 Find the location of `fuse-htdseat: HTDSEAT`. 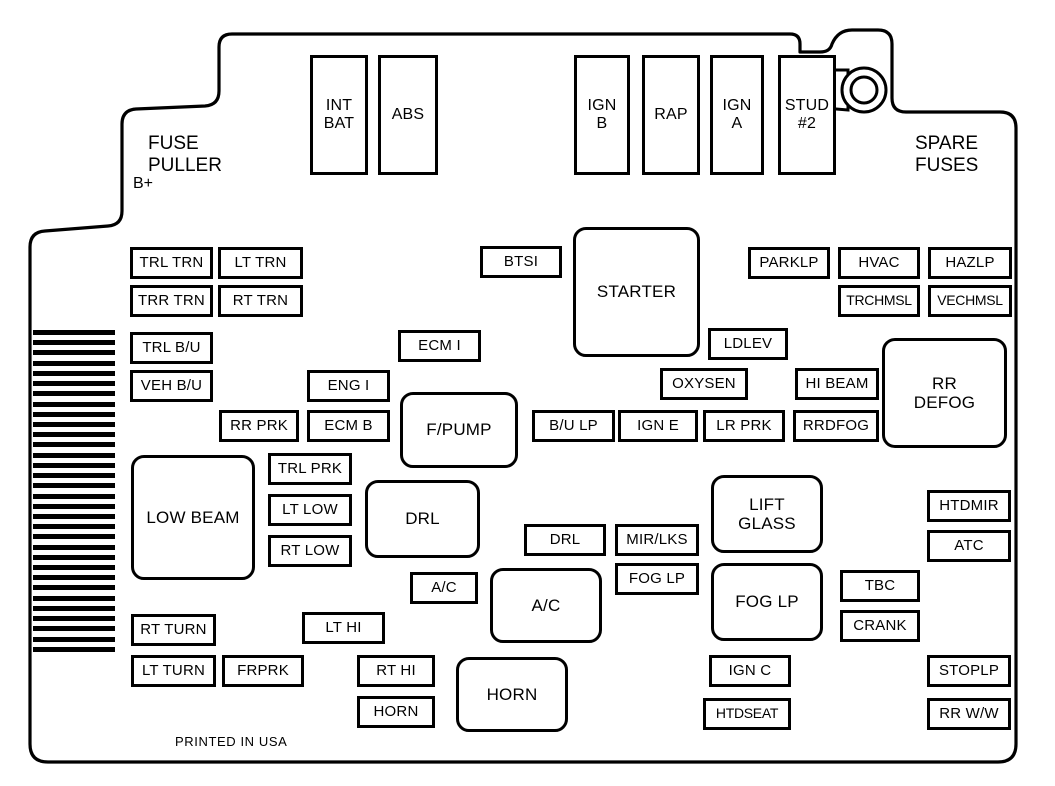

fuse-htdseat: HTDSEAT is located at coordinates (747, 714).